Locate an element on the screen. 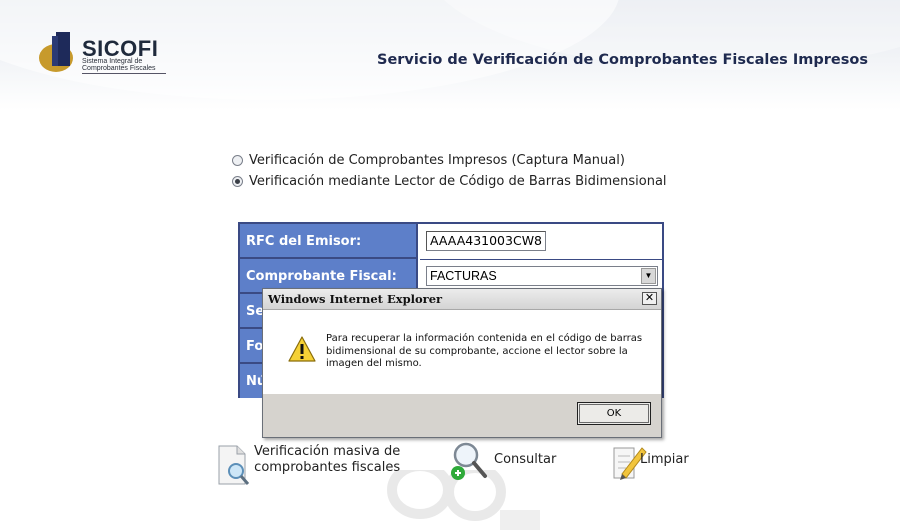  ok-button: OK is located at coordinates (614, 413).